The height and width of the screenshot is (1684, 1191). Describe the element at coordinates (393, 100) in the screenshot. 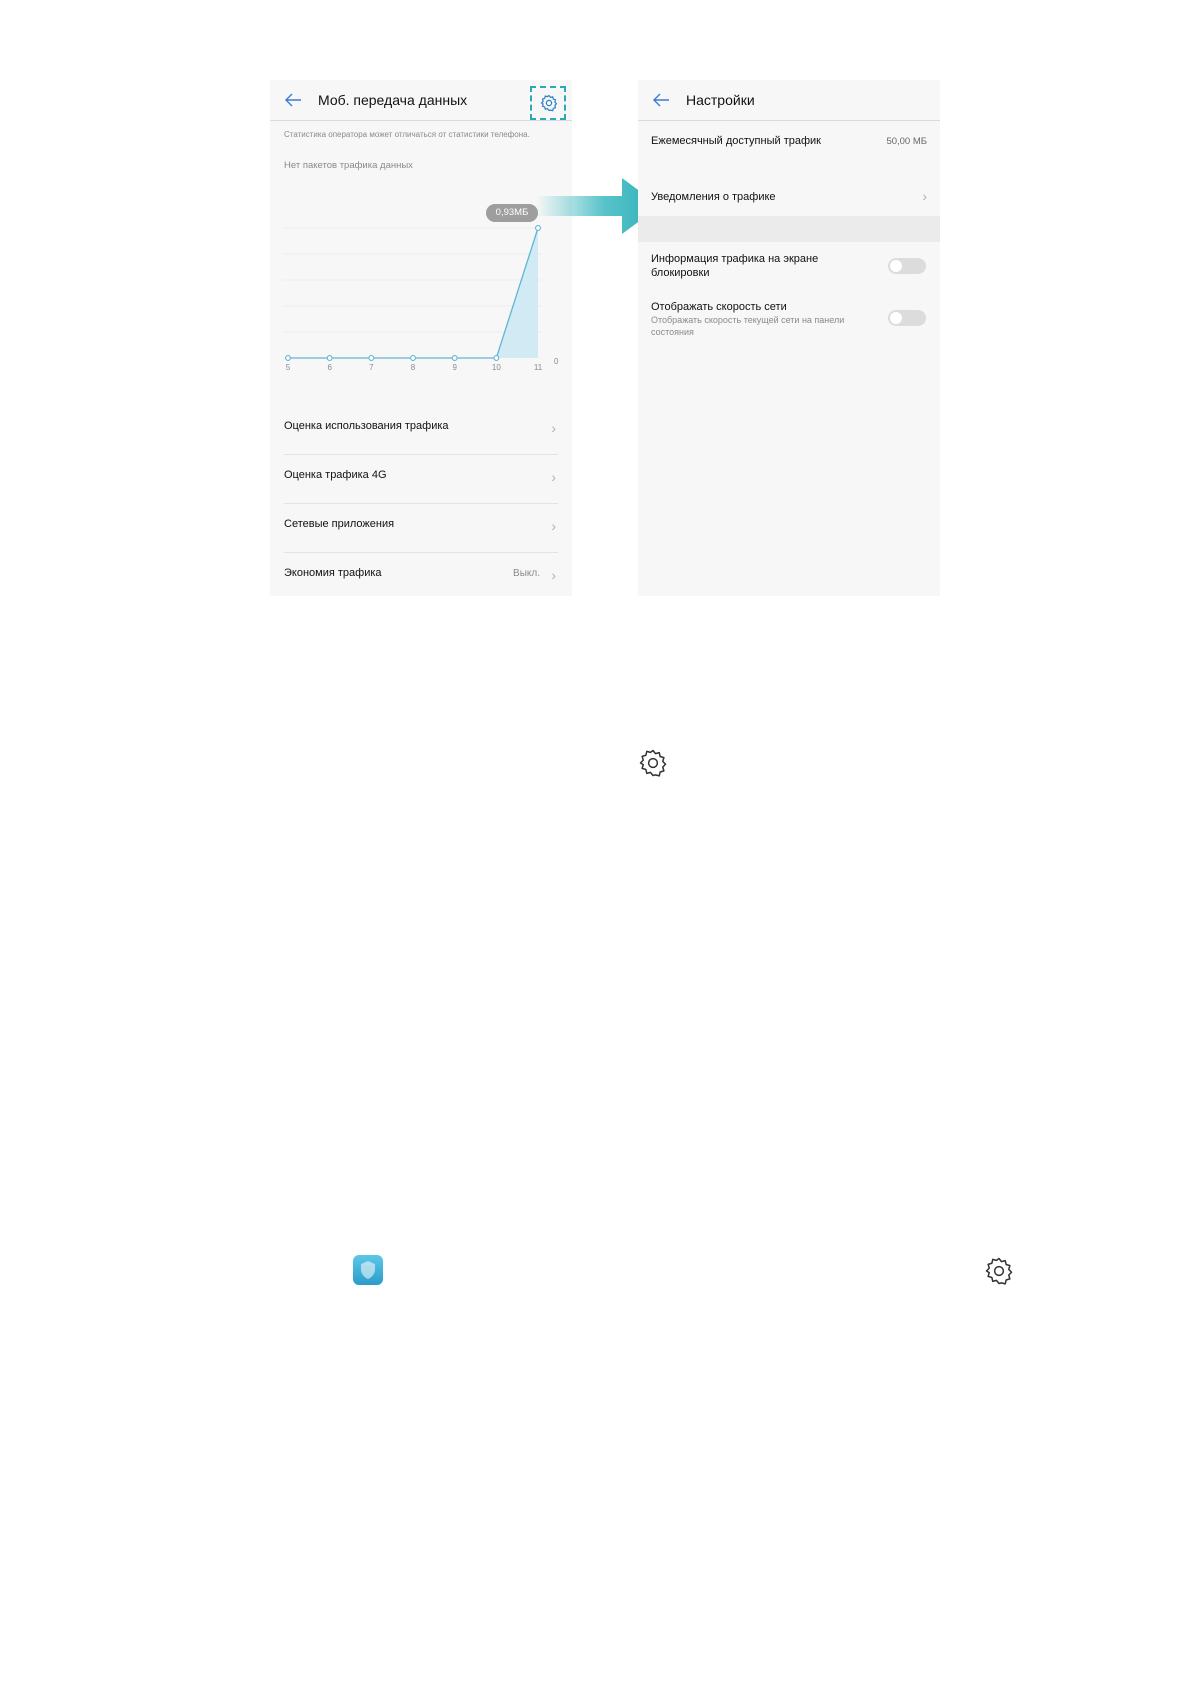

I see `page-title: Моб. передача данных` at that location.